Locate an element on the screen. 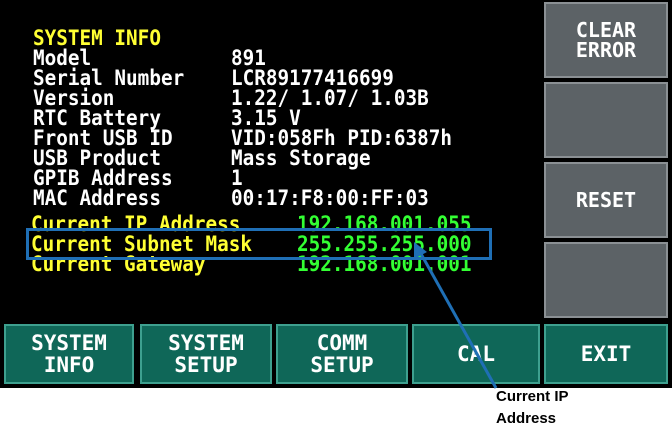 The height and width of the screenshot is (436, 672). callout-label-line1: Current IP is located at coordinates (532, 396).